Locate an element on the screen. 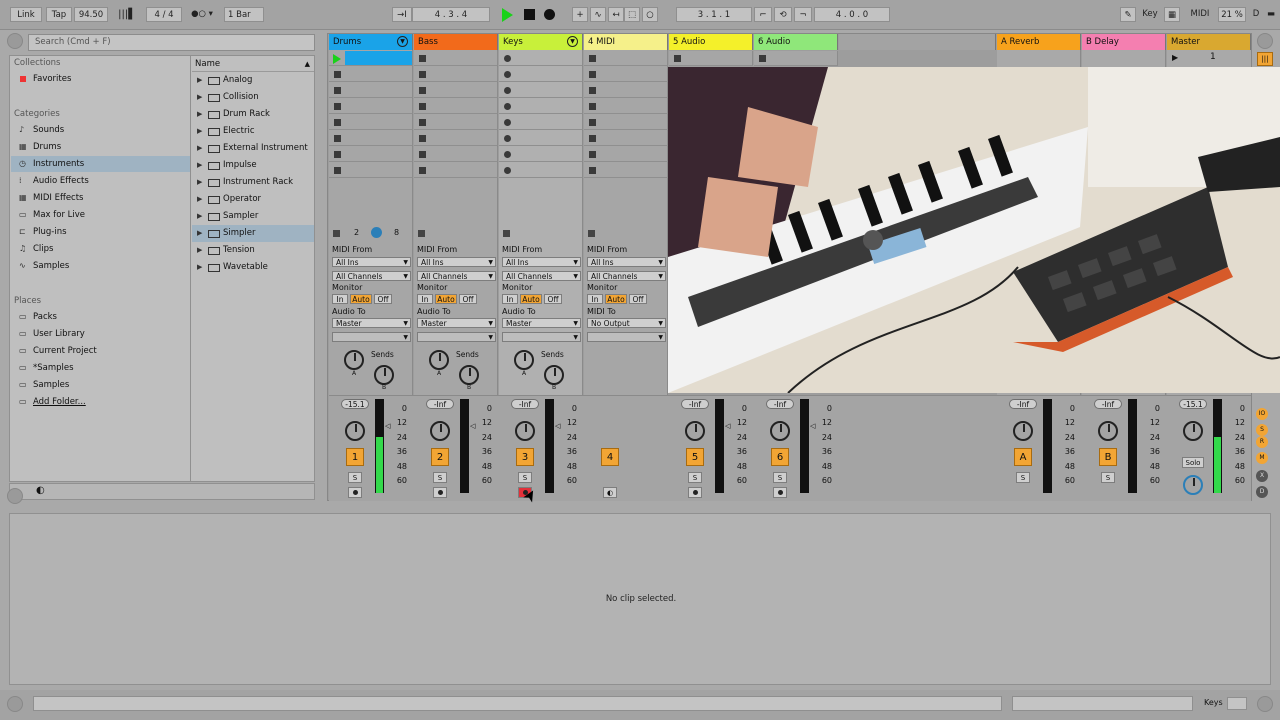 The width and height of the screenshot is (1280, 720). draw-mode-icon: ✎ is located at coordinates (1128, 14).